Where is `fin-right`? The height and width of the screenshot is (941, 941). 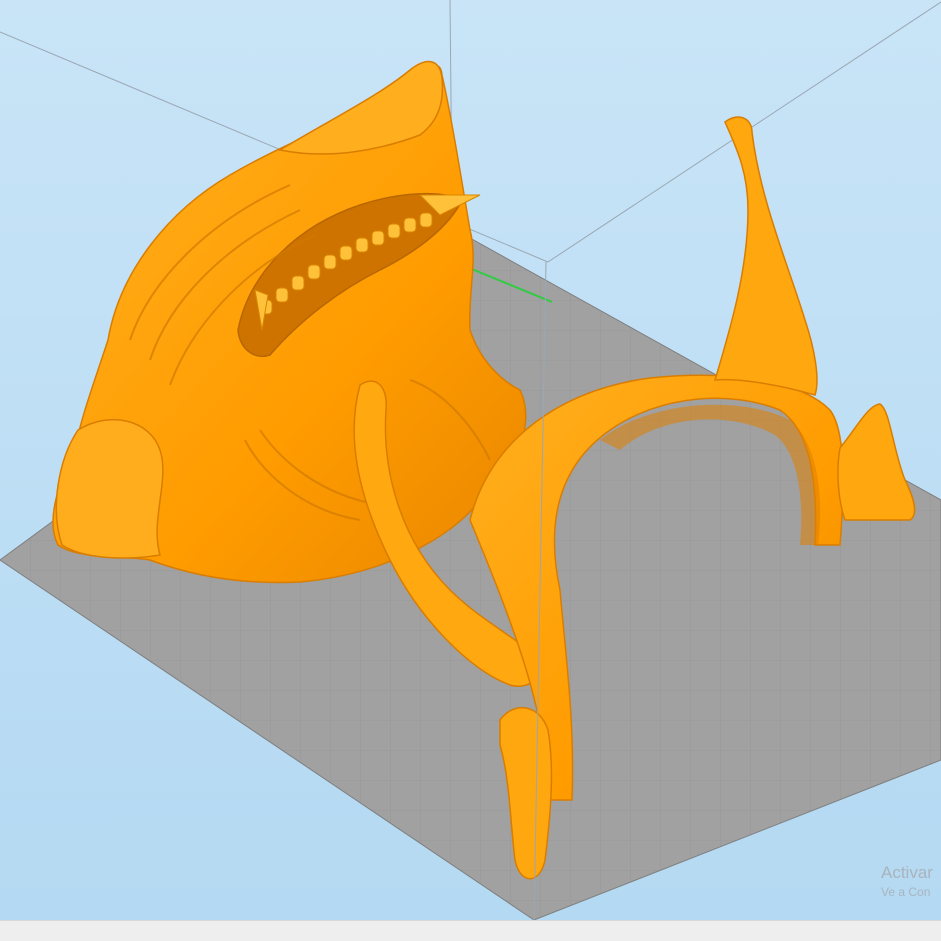 fin-right is located at coordinates (876, 462).